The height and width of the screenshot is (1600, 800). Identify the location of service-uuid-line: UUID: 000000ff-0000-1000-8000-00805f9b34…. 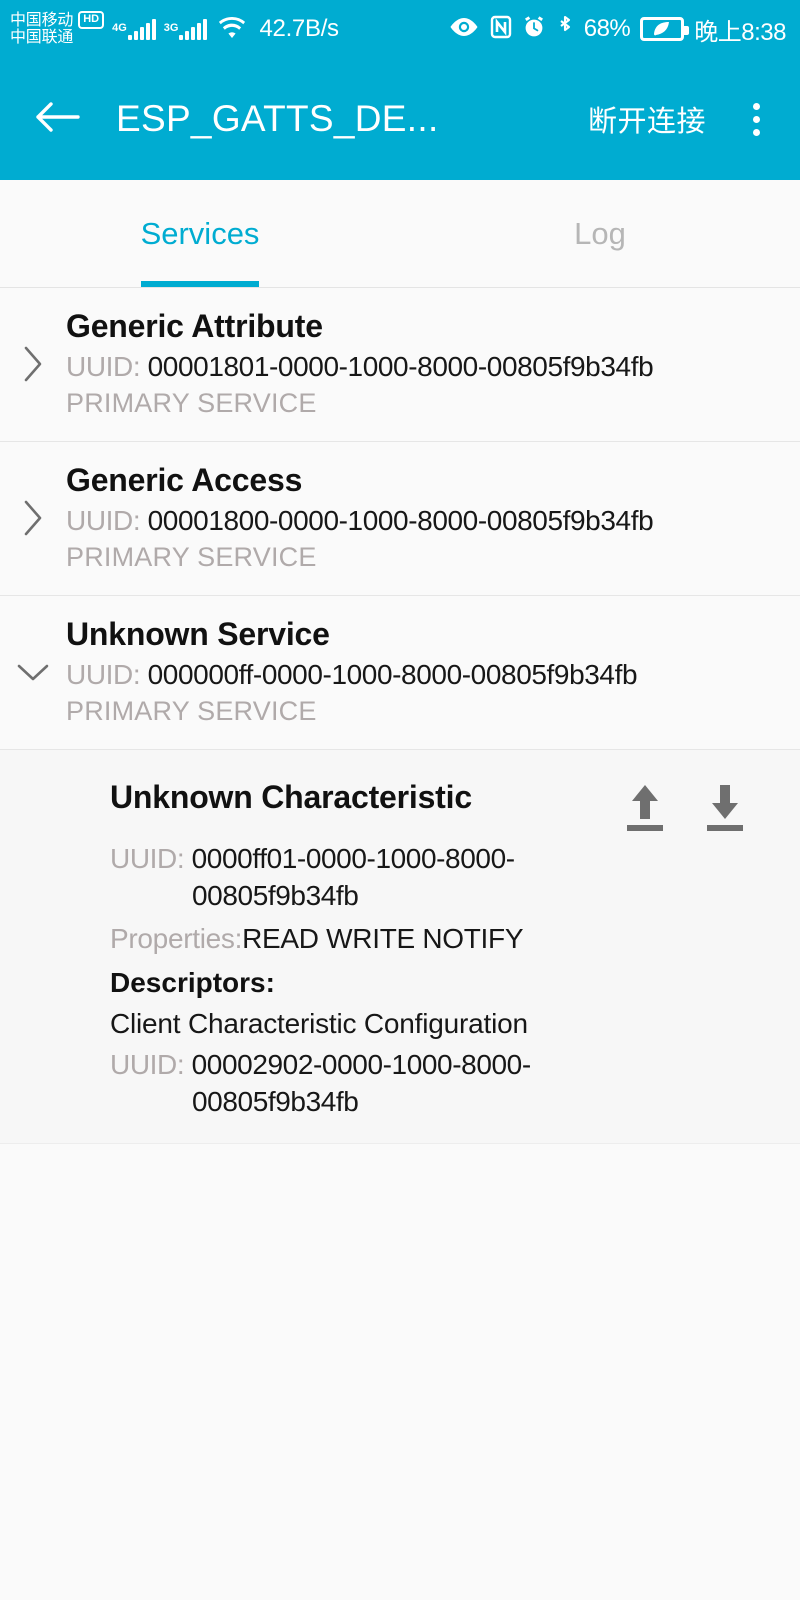
(426, 675).